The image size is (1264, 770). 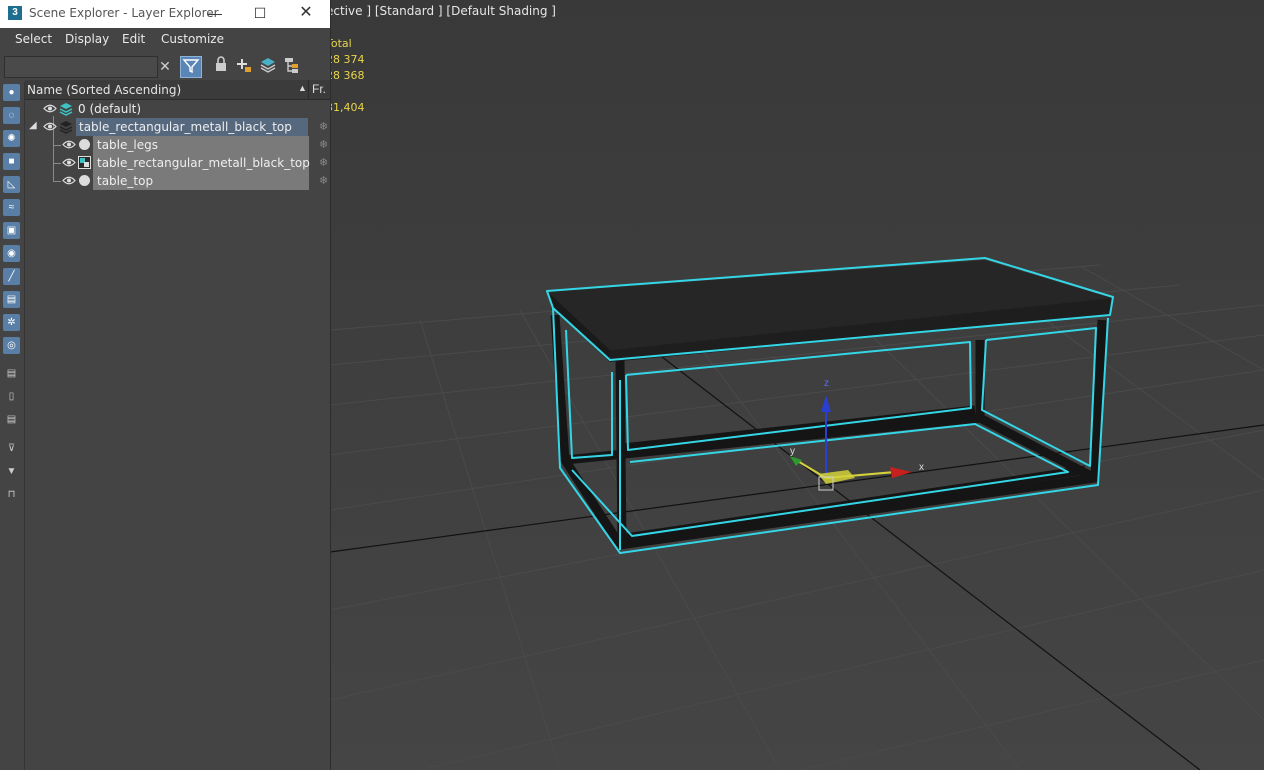 I want to click on geometry-icon: ●, so click(x=11, y=92).